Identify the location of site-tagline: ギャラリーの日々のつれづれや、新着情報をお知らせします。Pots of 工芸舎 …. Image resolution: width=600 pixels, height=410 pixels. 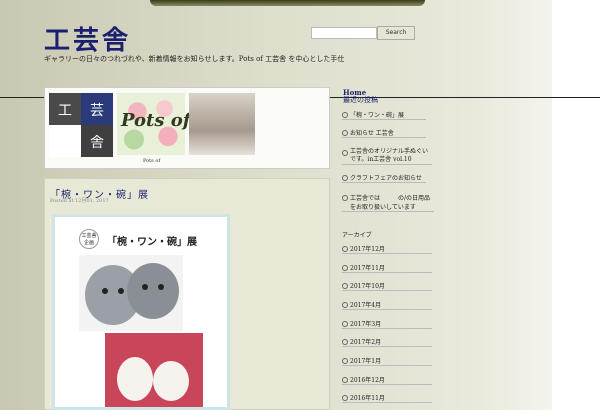
(194, 59).